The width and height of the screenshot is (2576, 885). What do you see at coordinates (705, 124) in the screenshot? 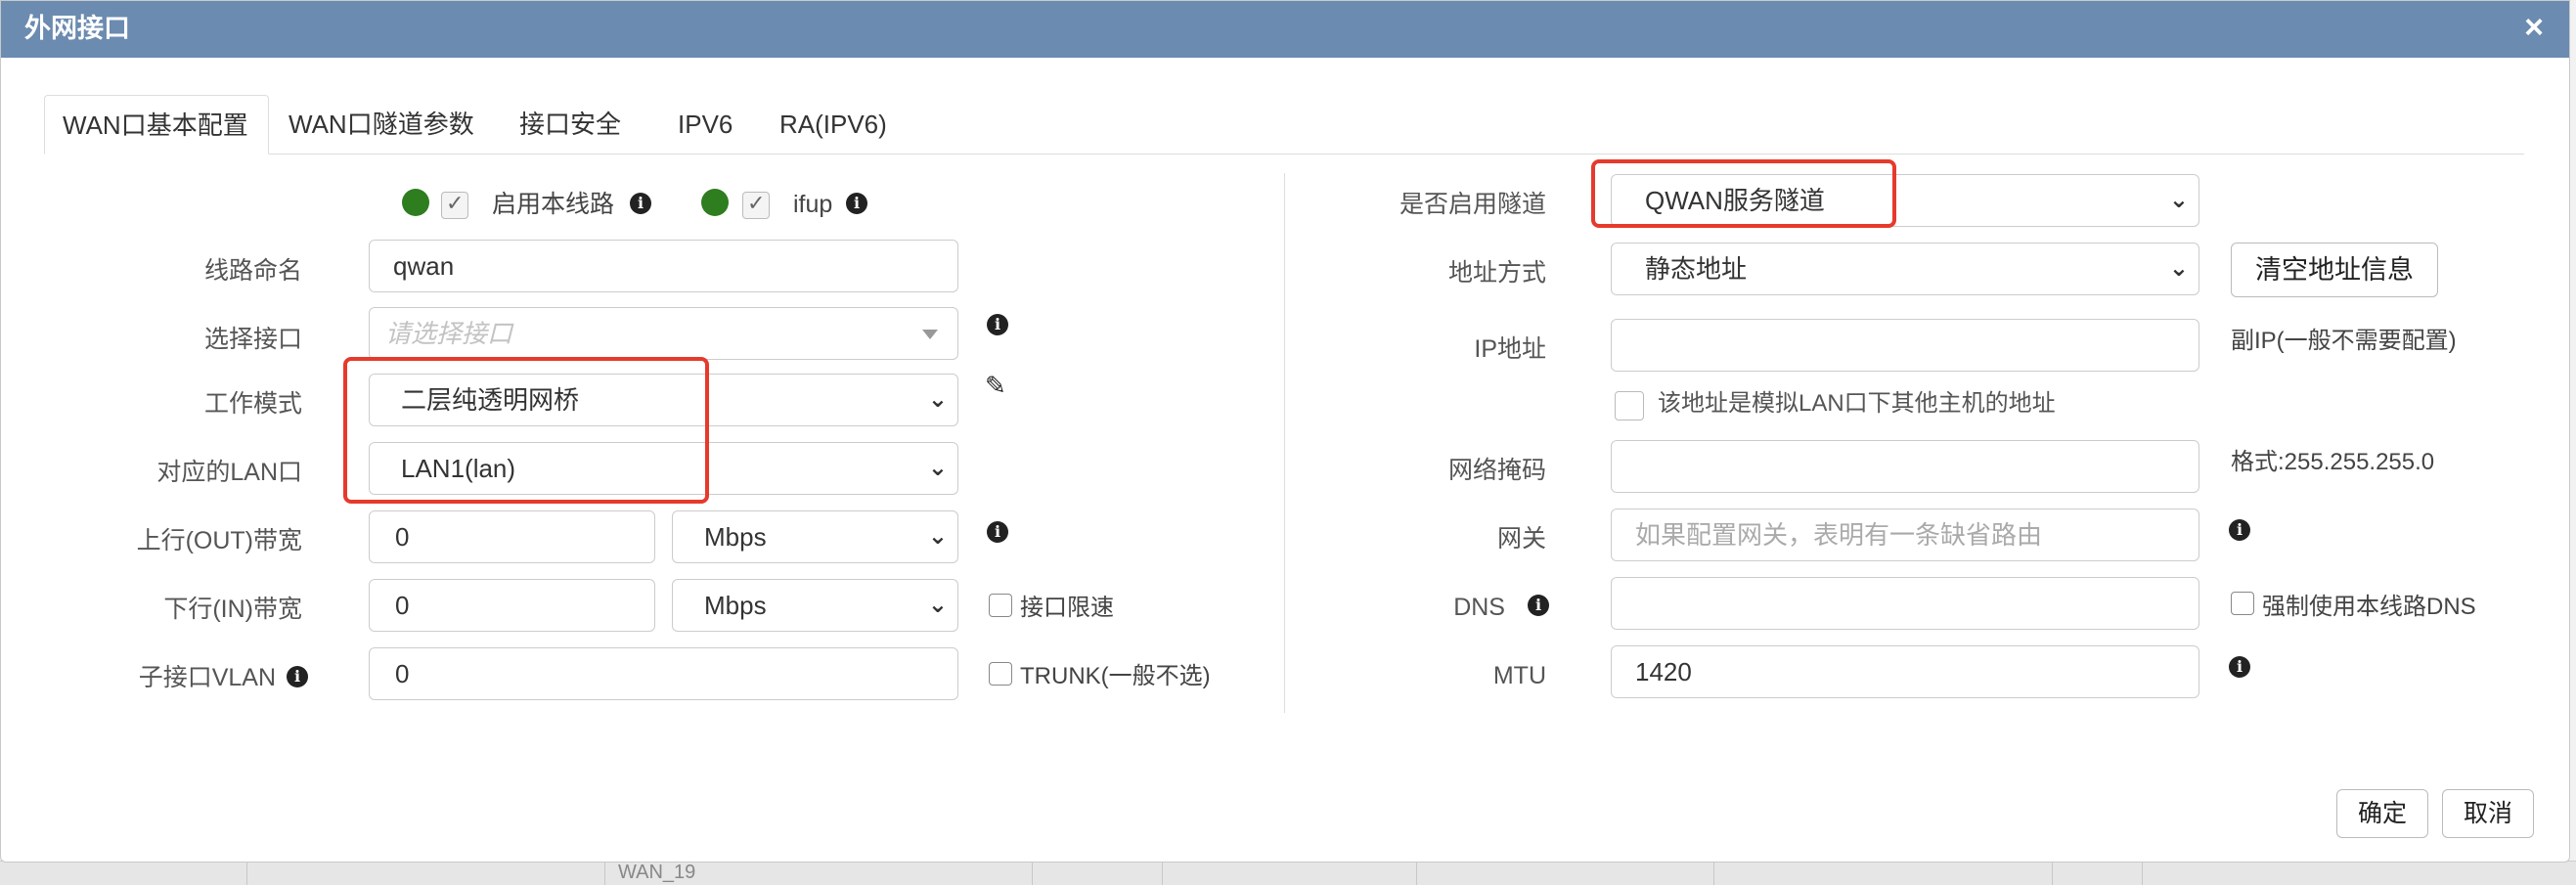
I see `tab-ipv6: IPV6` at bounding box center [705, 124].